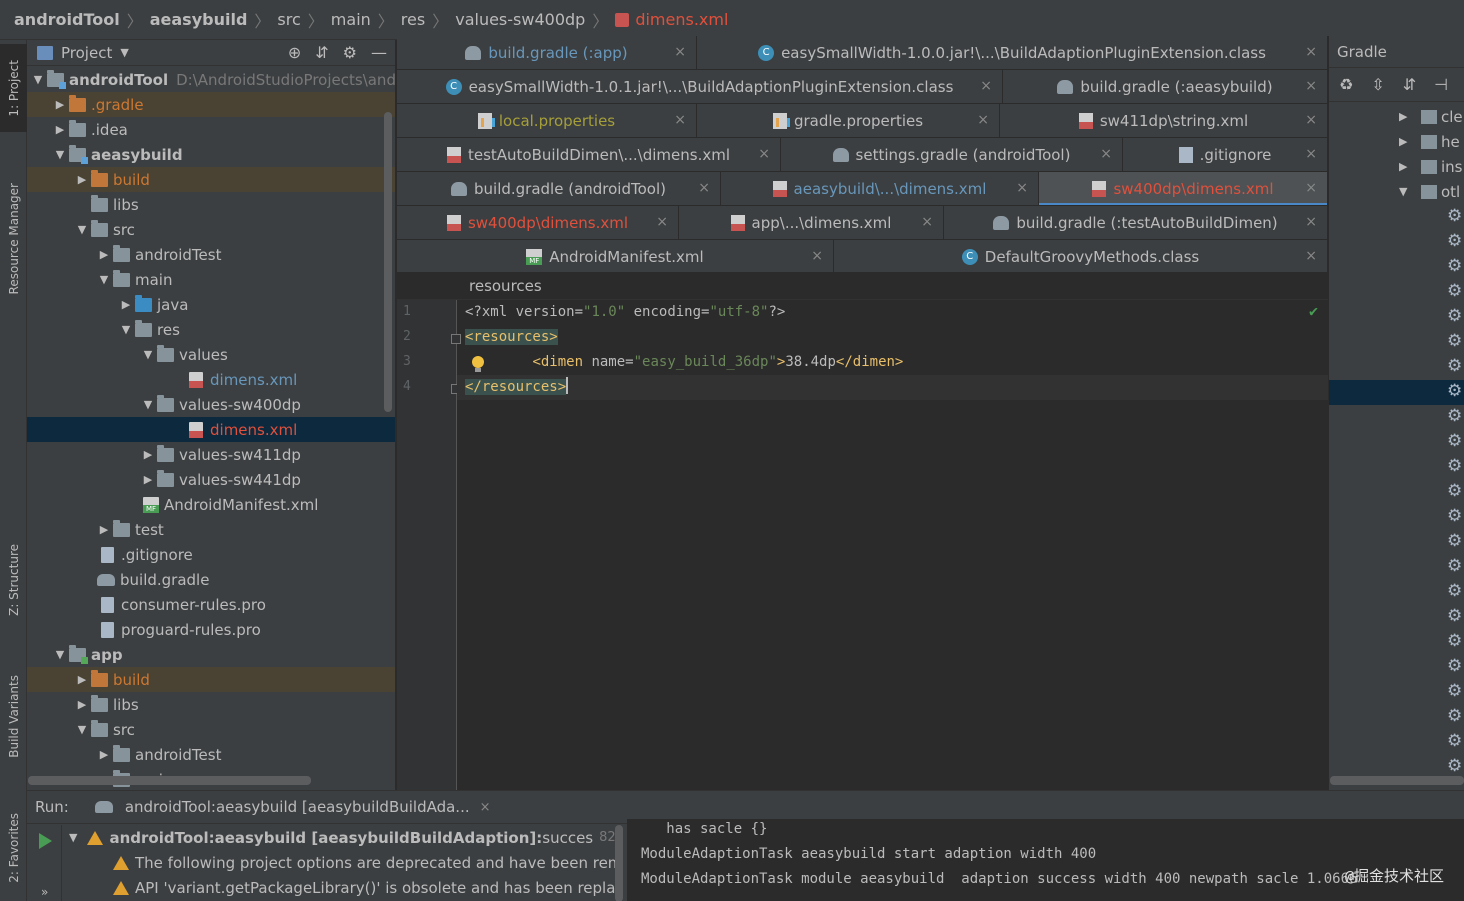 The width and height of the screenshot is (1464, 901). Describe the element at coordinates (505, 286) in the screenshot. I see `editor-breadcrumb-resources: resources` at that location.